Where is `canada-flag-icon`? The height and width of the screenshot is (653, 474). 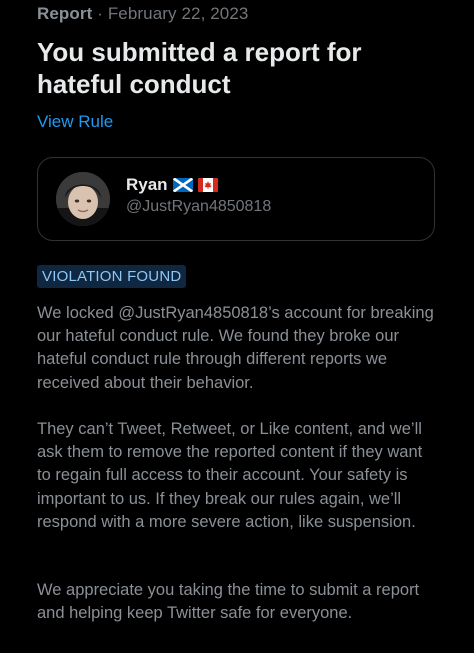
canada-flag-icon is located at coordinates (207, 185).